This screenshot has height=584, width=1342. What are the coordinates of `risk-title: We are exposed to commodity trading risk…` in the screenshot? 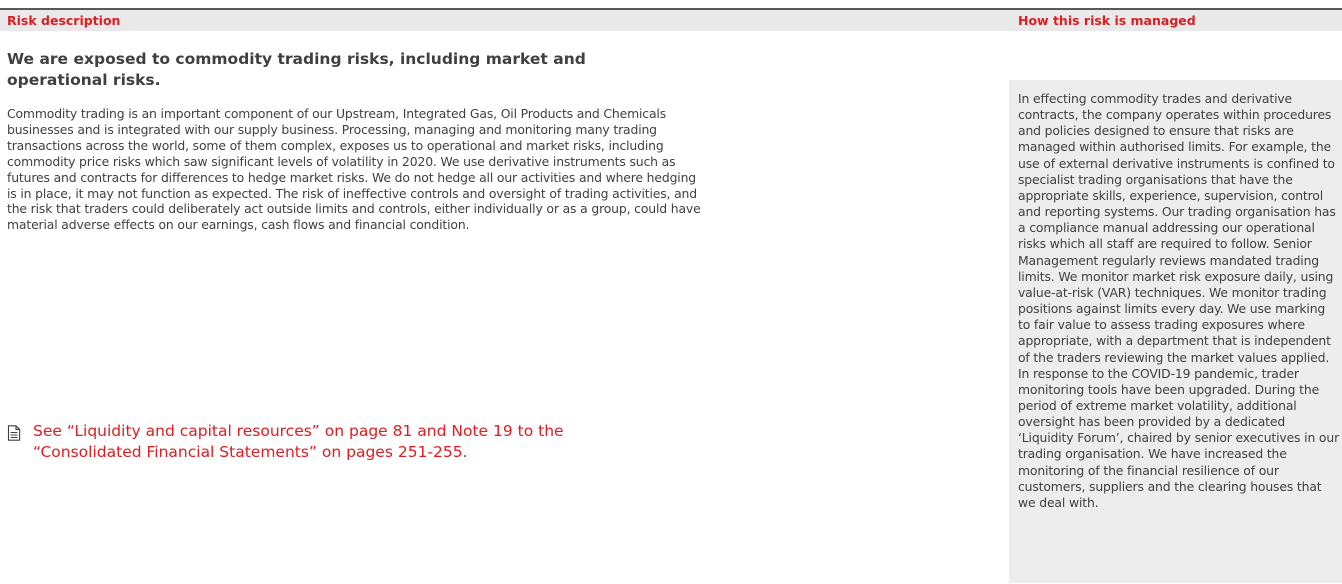 It's located at (296, 69).